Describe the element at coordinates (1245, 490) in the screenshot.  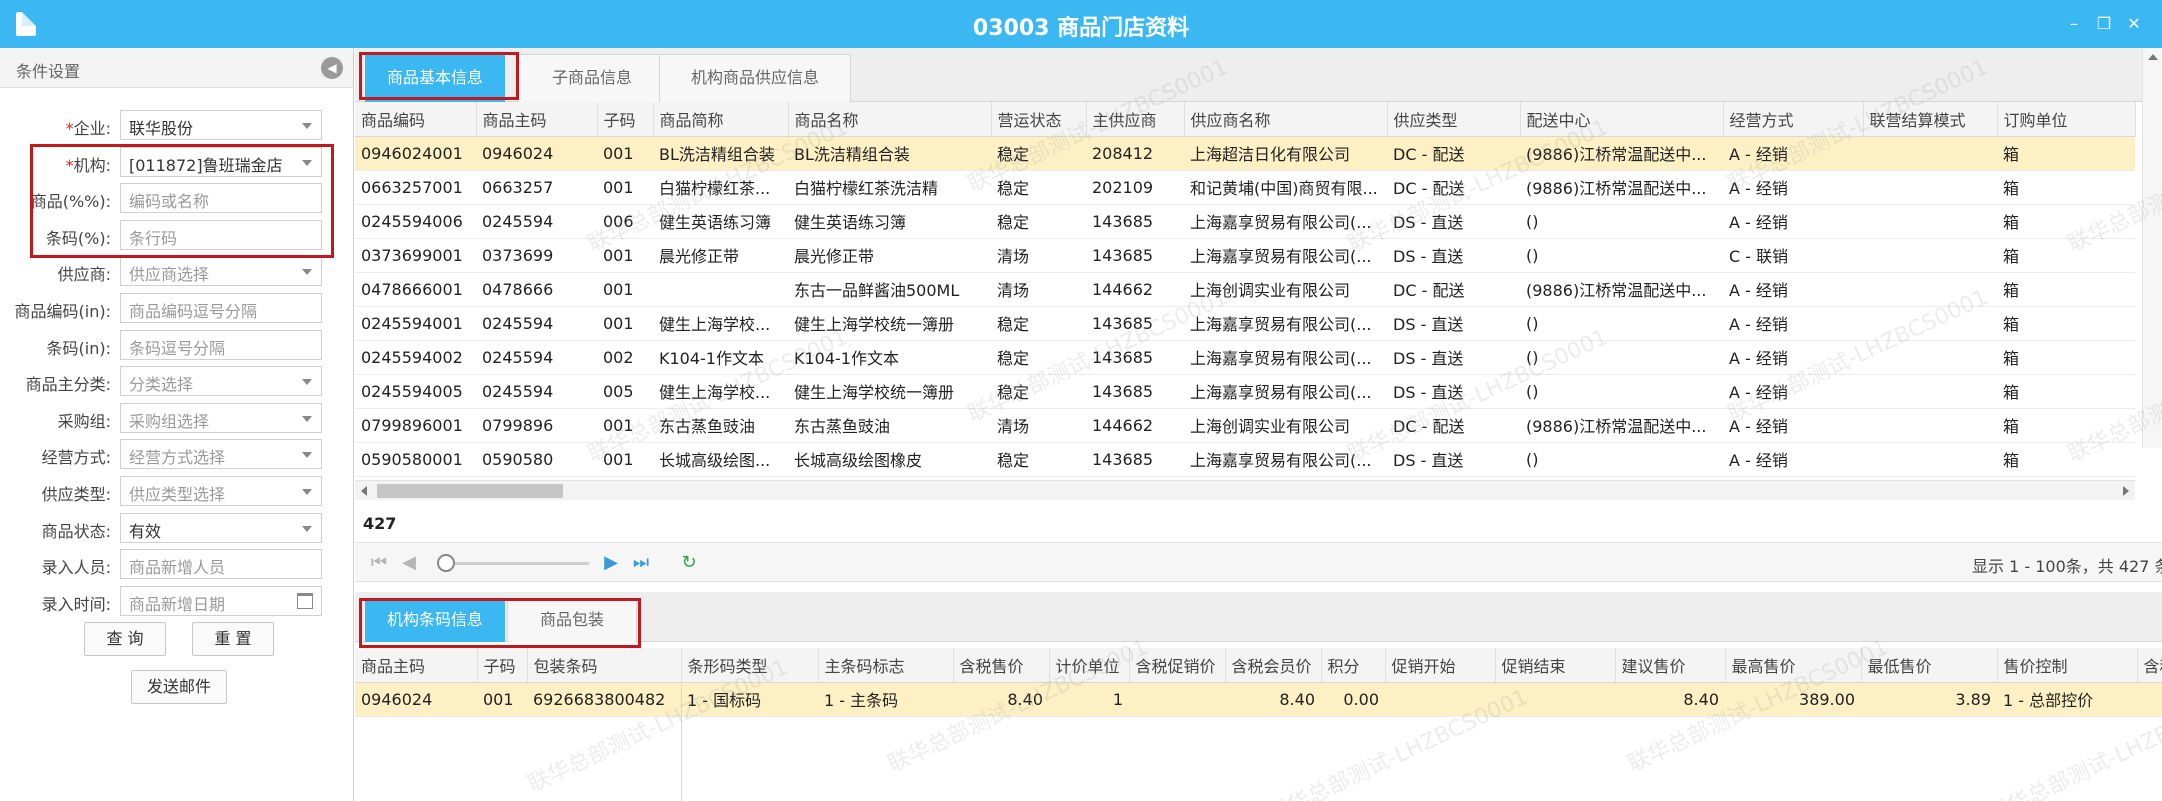
I see `main-table-horizontal-scrollbar` at that location.